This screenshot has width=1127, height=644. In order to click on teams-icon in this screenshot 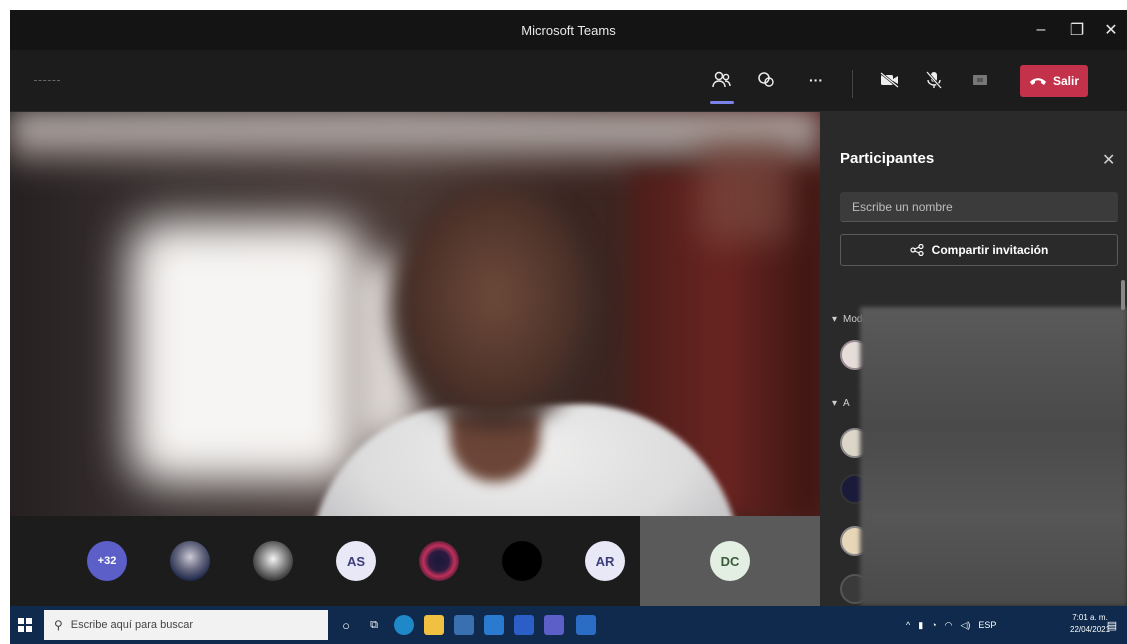, I will do `click(554, 625)`.